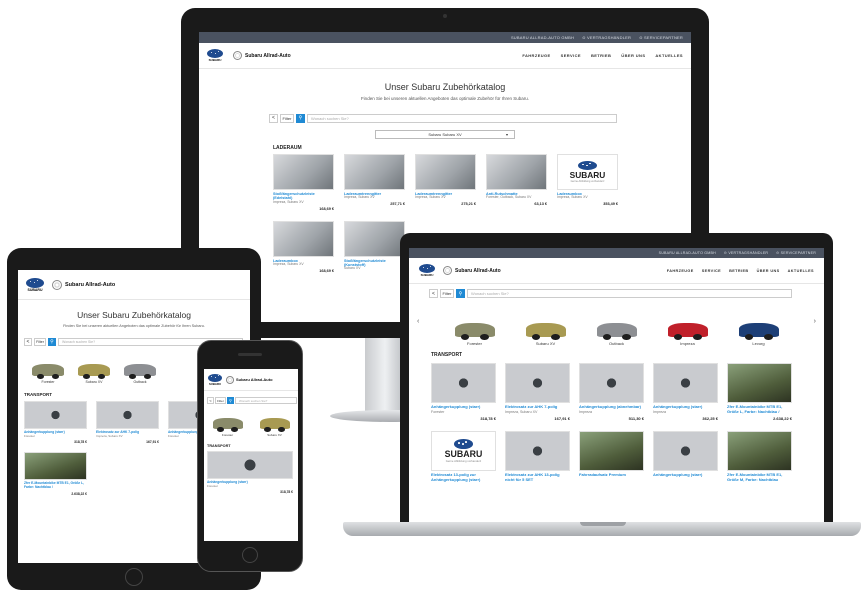 The width and height of the screenshot is (861, 597). What do you see at coordinates (611, 475) in the screenshot?
I see `product-name: Fahrradaufsatz Premium` at bounding box center [611, 475].